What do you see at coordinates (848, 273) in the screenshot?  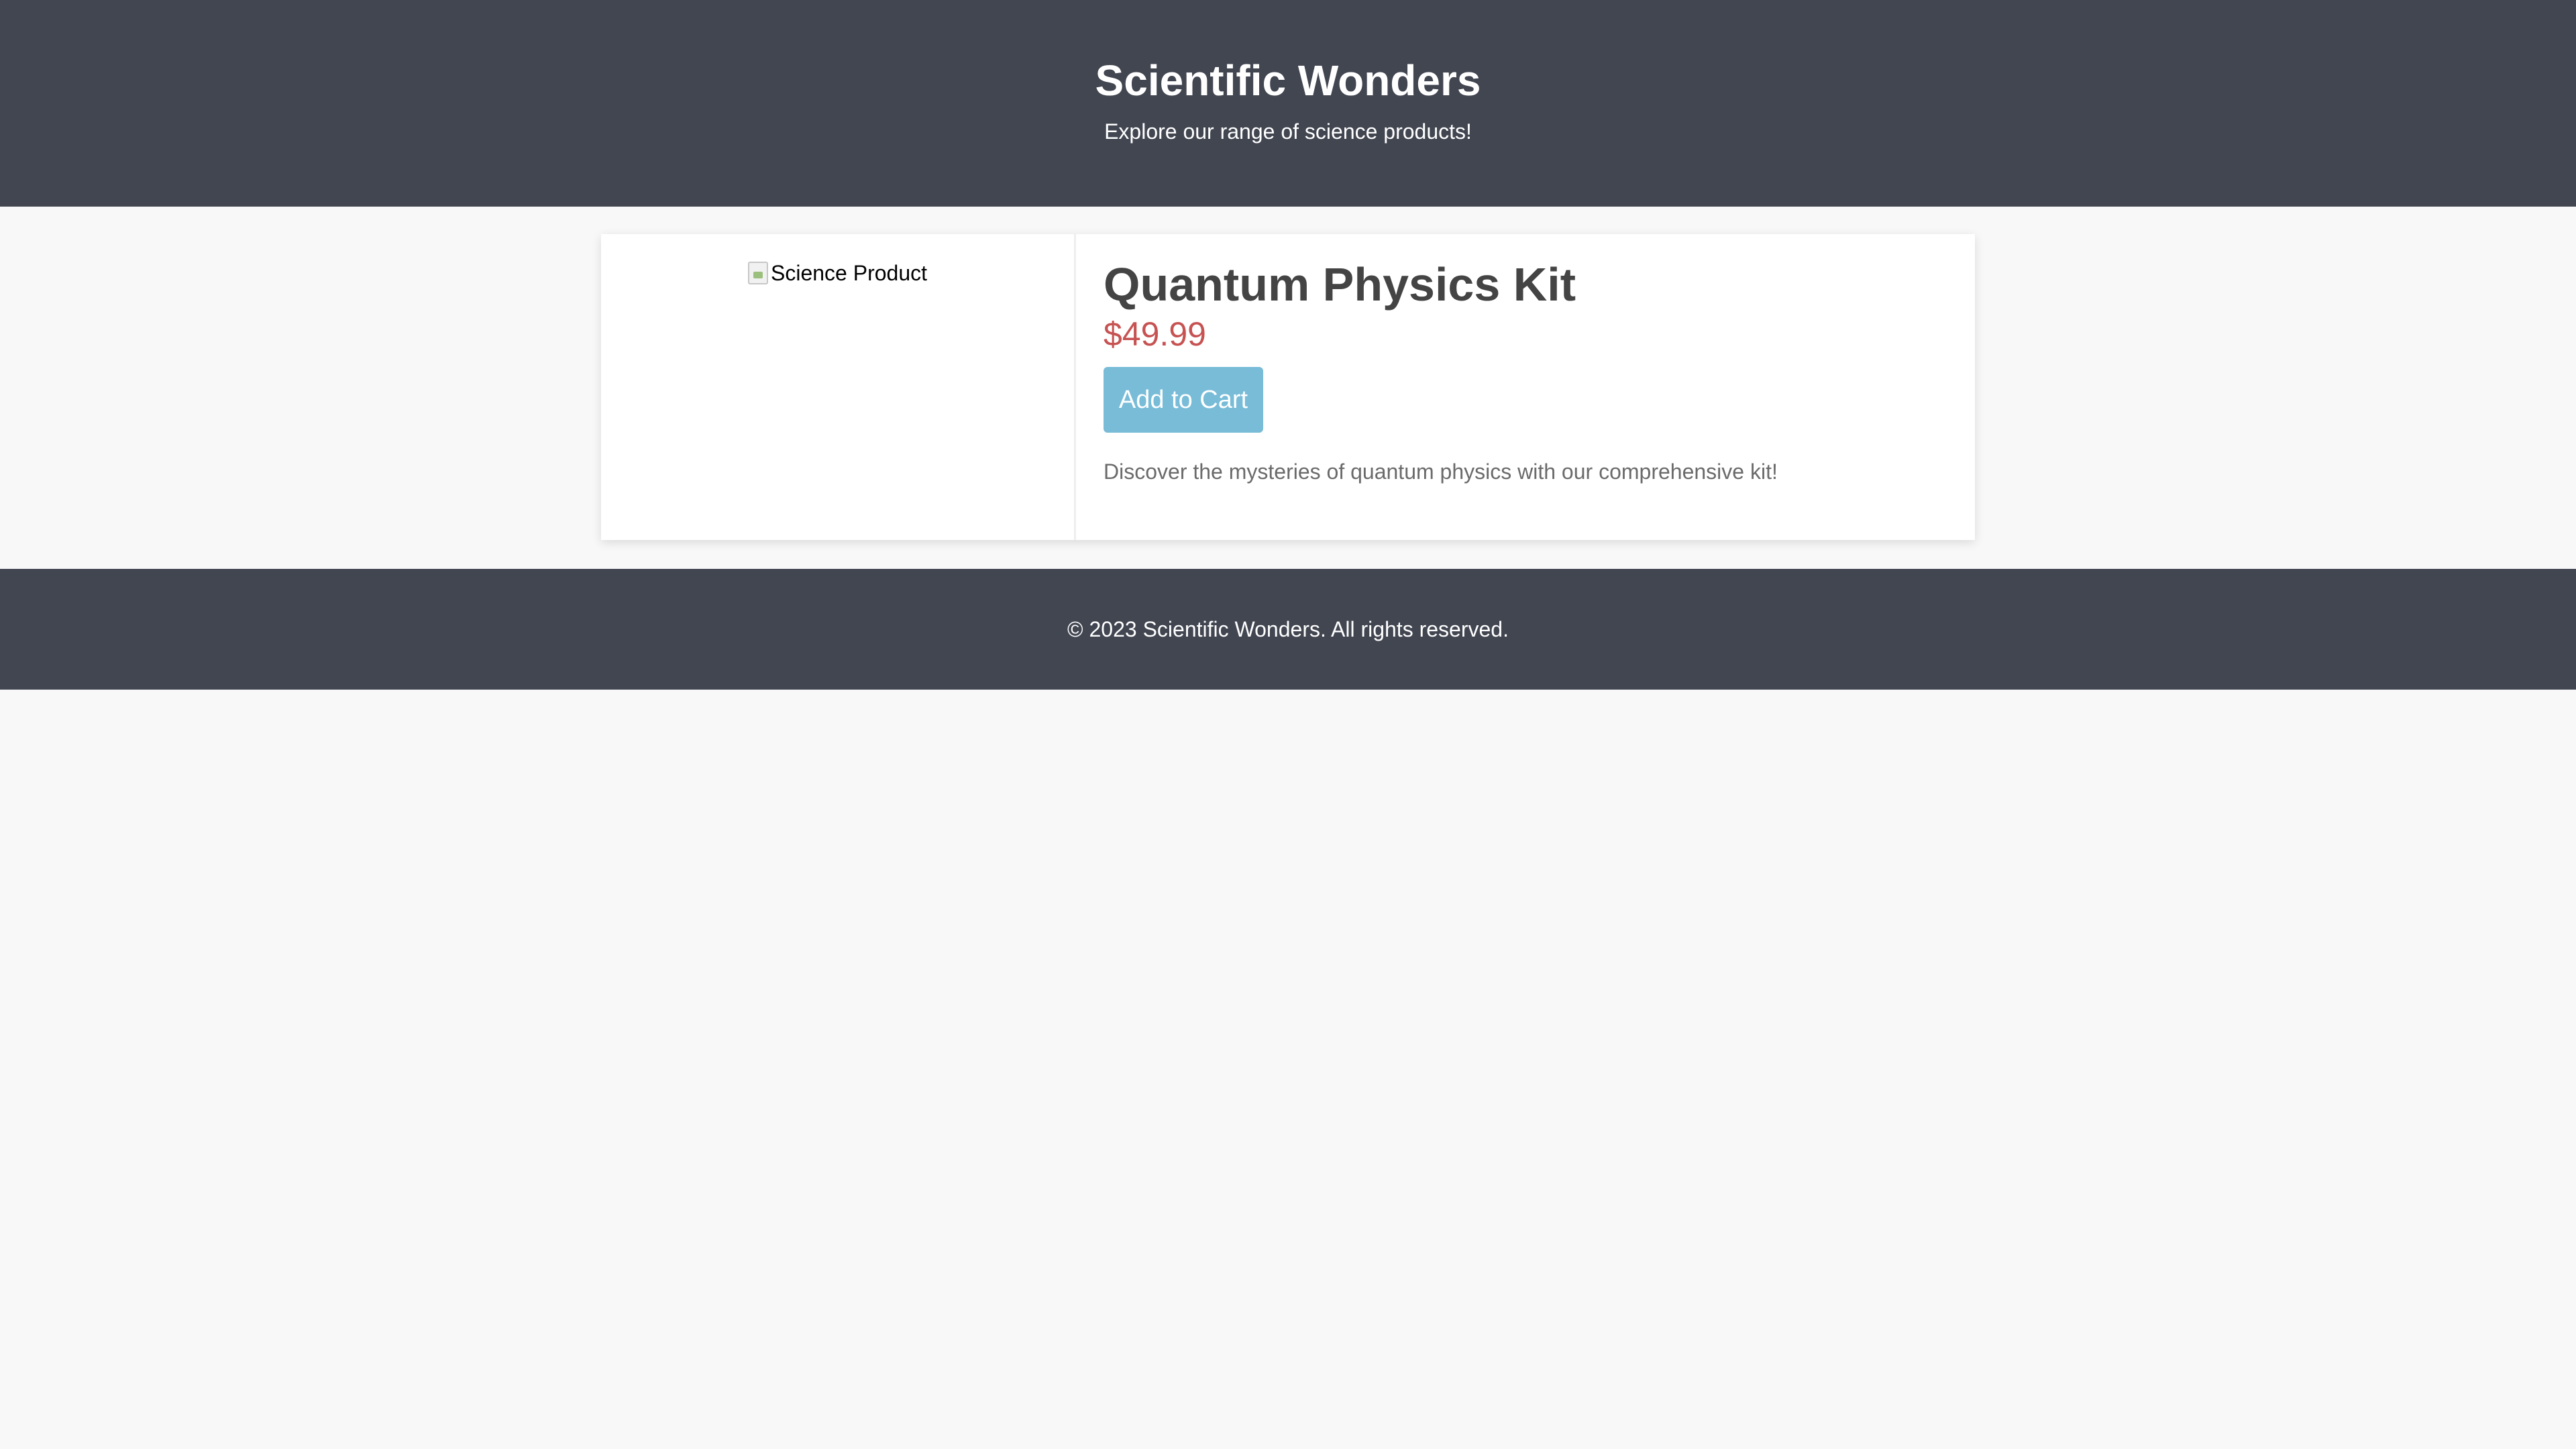 I see `product-image-alt-text: Science Product` at bounding box center [848, 273].